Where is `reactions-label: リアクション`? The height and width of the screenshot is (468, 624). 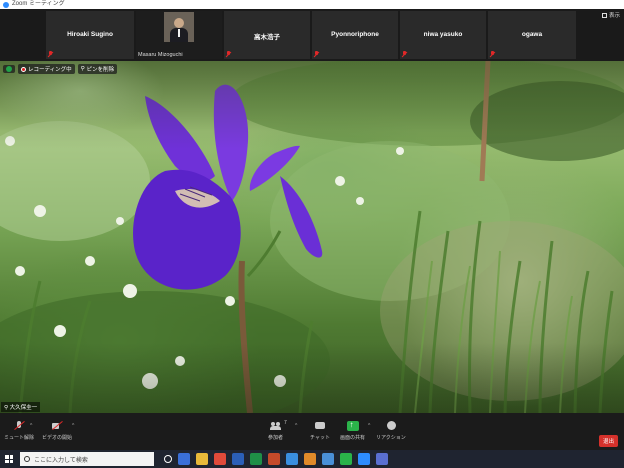
reactions-label: リアクション is located at coordinates (391, 438).